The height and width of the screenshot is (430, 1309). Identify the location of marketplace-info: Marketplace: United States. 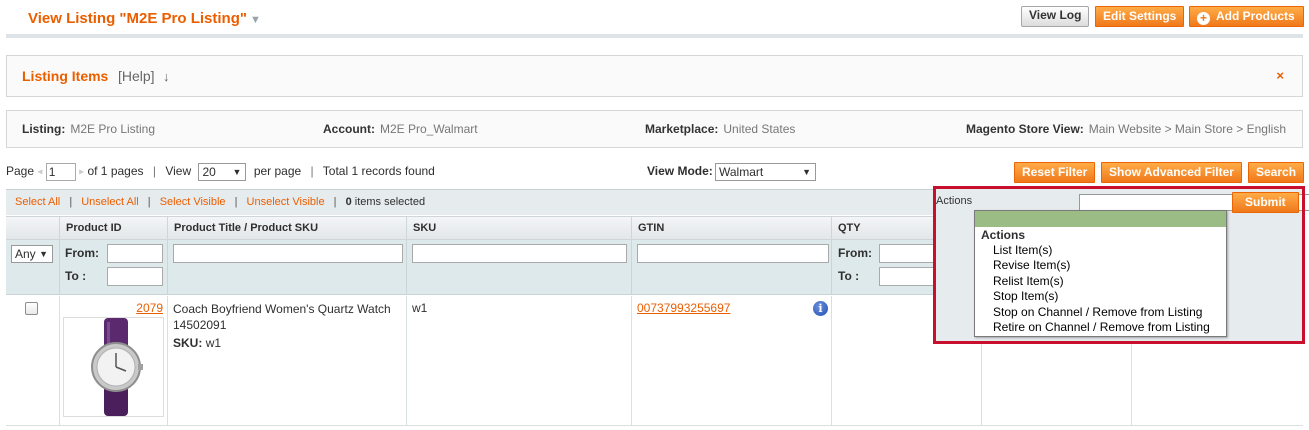
(720, 129).